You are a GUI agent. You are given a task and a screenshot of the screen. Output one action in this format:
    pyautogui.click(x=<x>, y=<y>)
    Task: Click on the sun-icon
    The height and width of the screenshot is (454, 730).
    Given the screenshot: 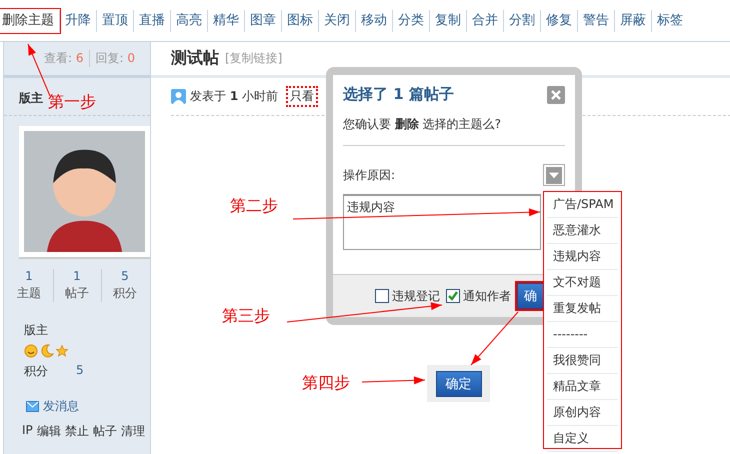 What is the action you would take?
    pyautogui.click(x=31, y=351)
    